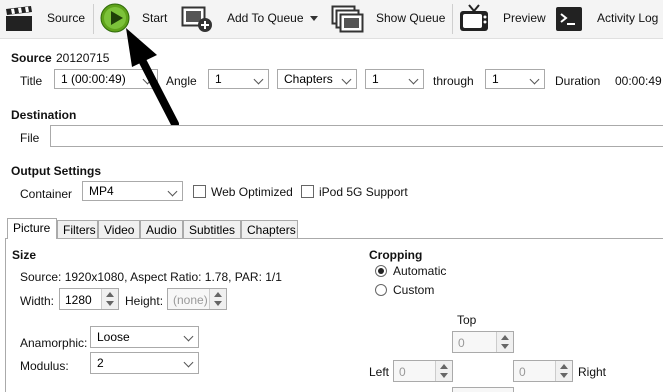 The height and width of the screenshot is (392, 663). I want to click on source-button: Source, so click(66, 18).